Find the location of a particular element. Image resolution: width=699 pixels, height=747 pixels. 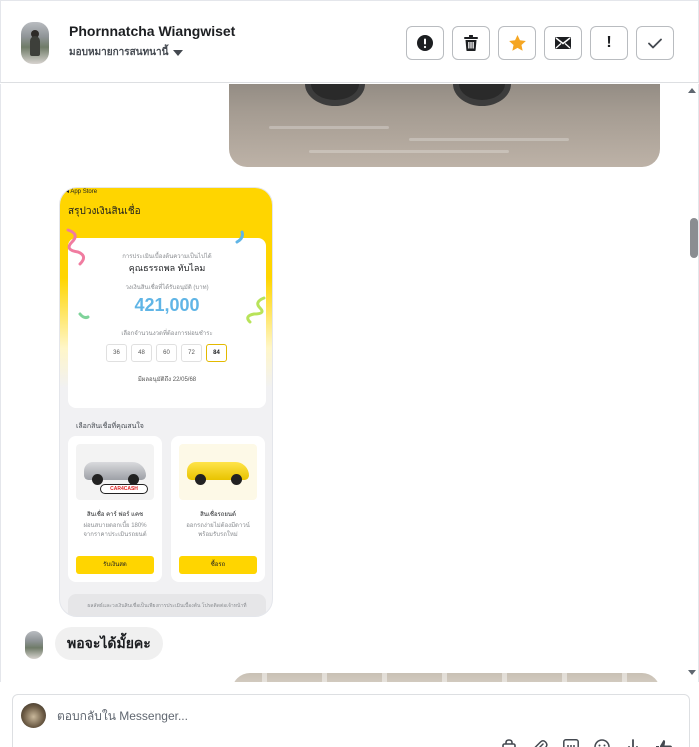

thumb-icon is located at coordinates (633, 743).